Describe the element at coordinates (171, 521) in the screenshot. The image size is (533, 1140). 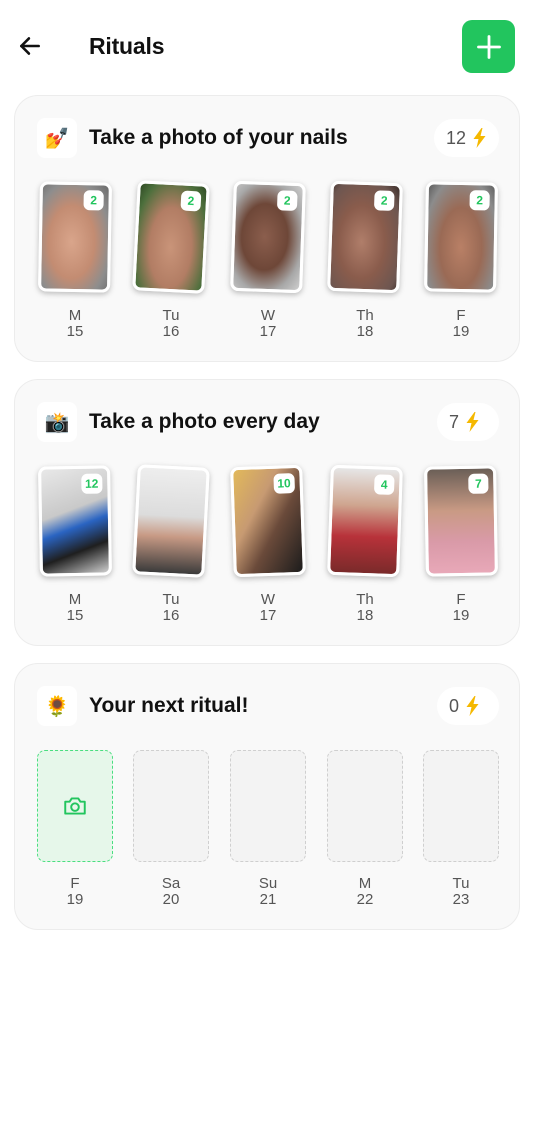
I see `daily-photo` at that location.